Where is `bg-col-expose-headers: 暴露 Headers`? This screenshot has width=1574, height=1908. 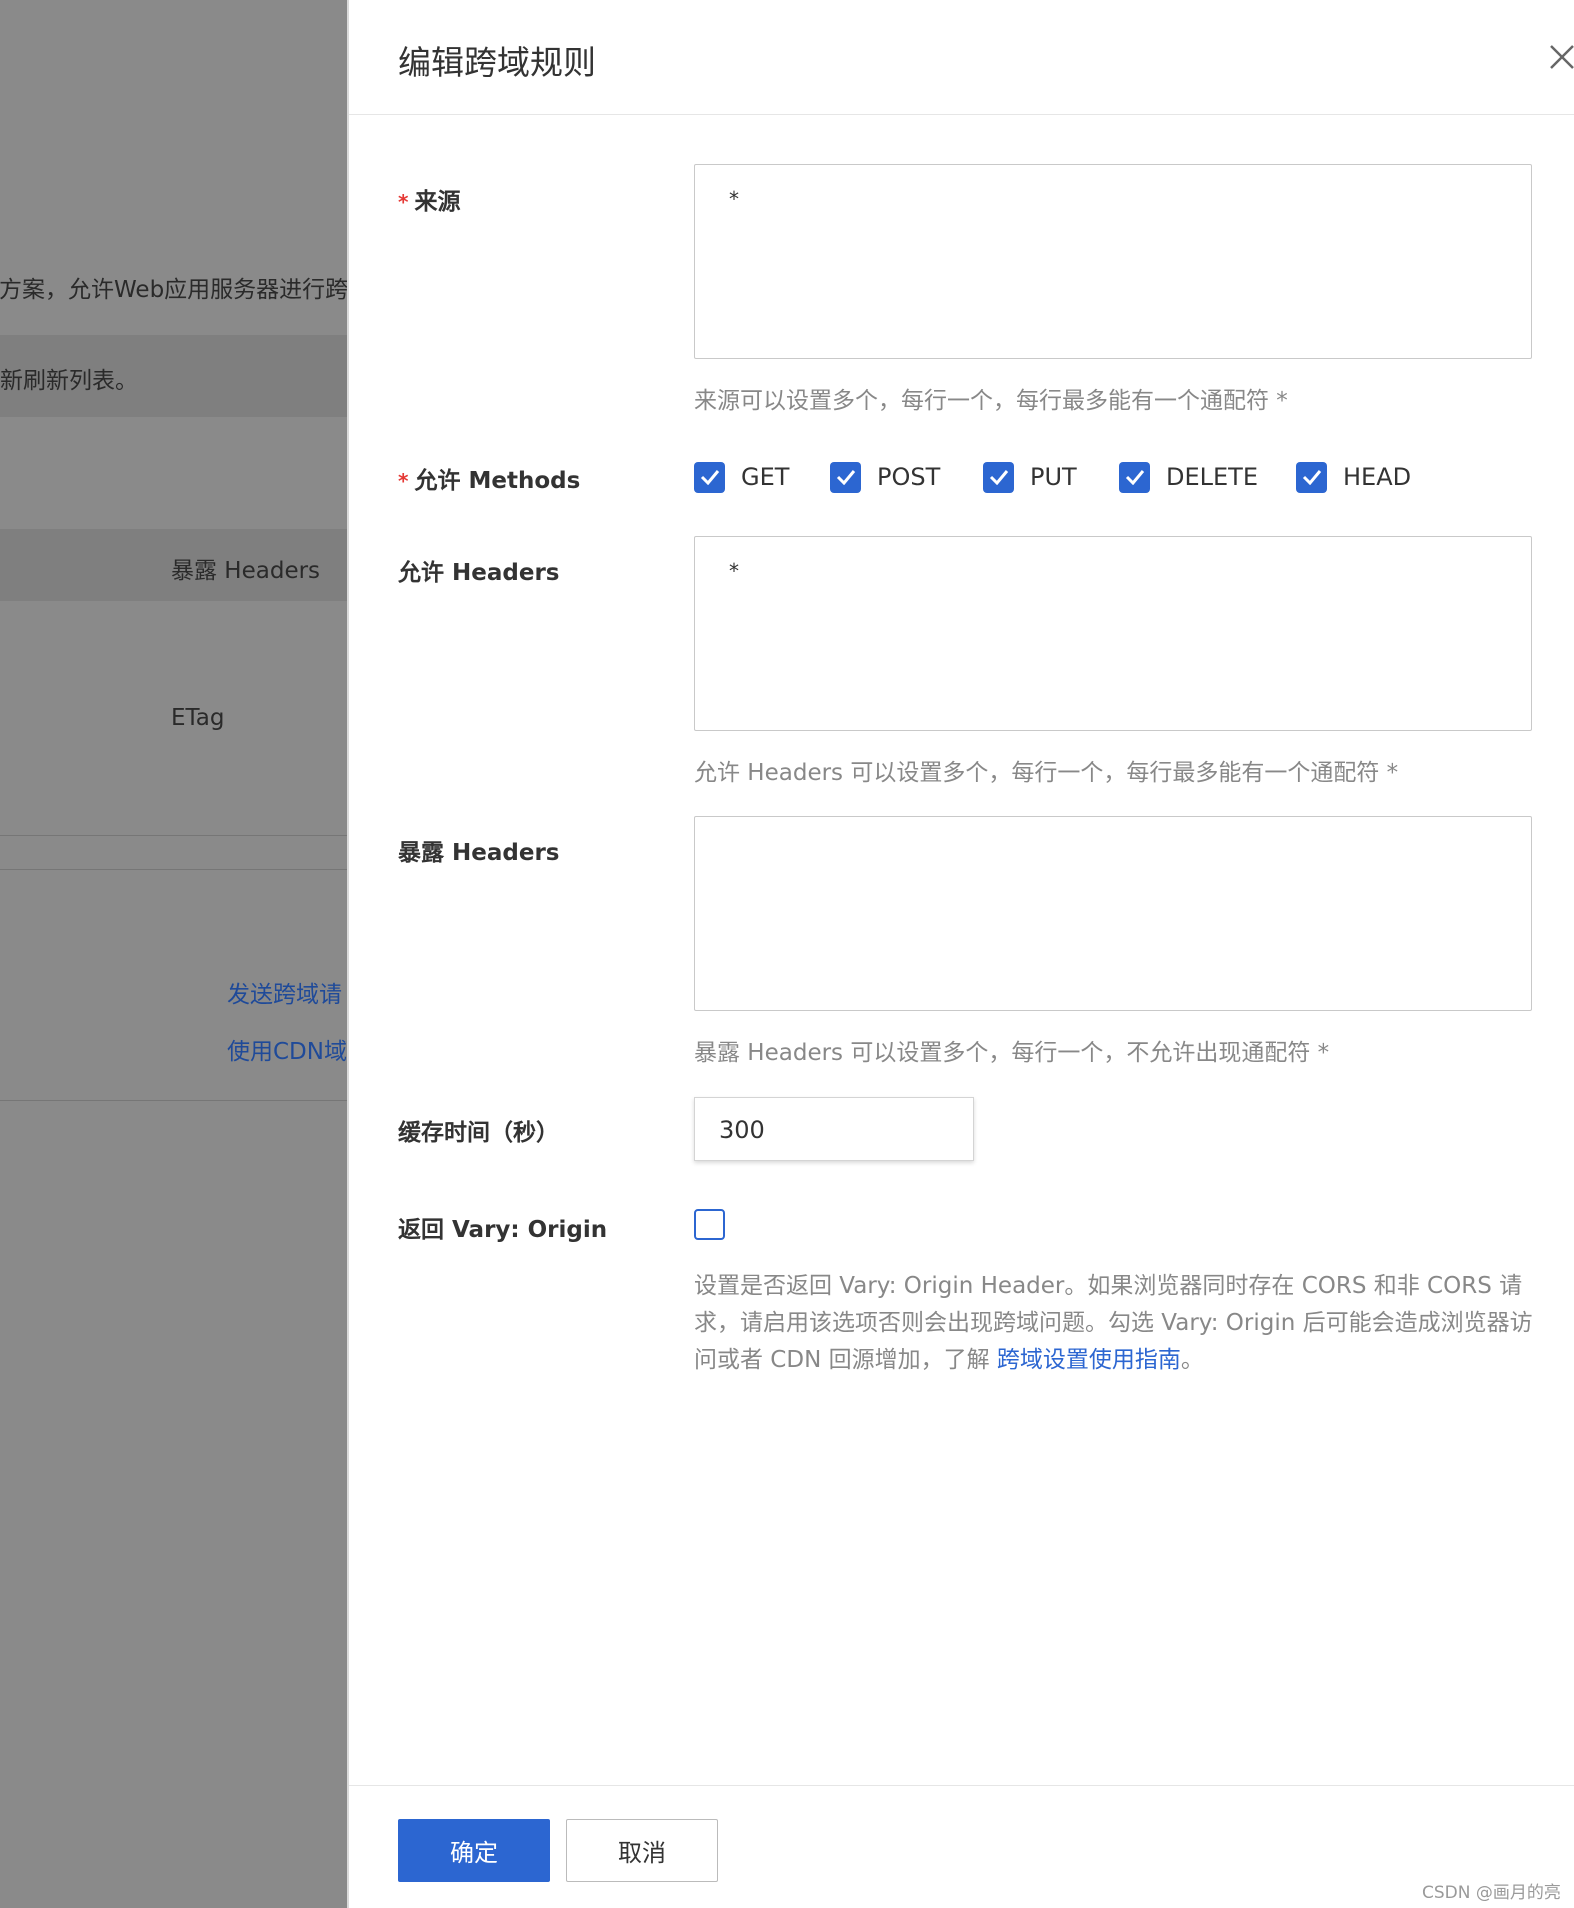
bg-col-expose-headers: 暴露 Headers is located at coordinates (246, 571).